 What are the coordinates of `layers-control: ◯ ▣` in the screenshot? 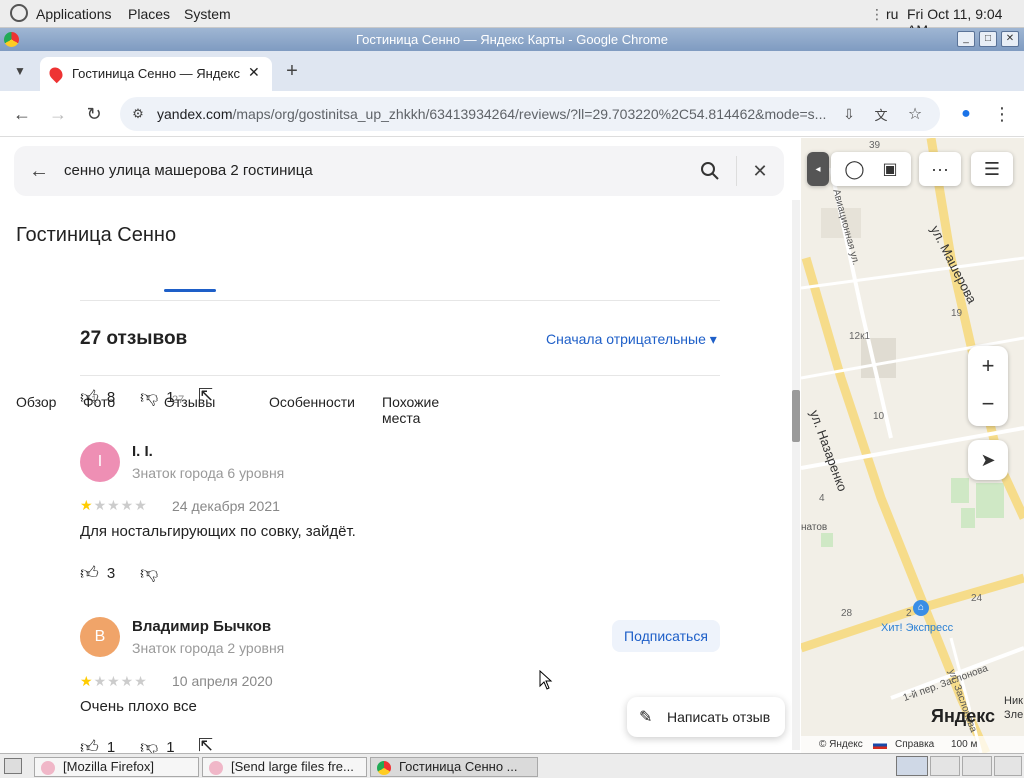 It's located at (871, 169).